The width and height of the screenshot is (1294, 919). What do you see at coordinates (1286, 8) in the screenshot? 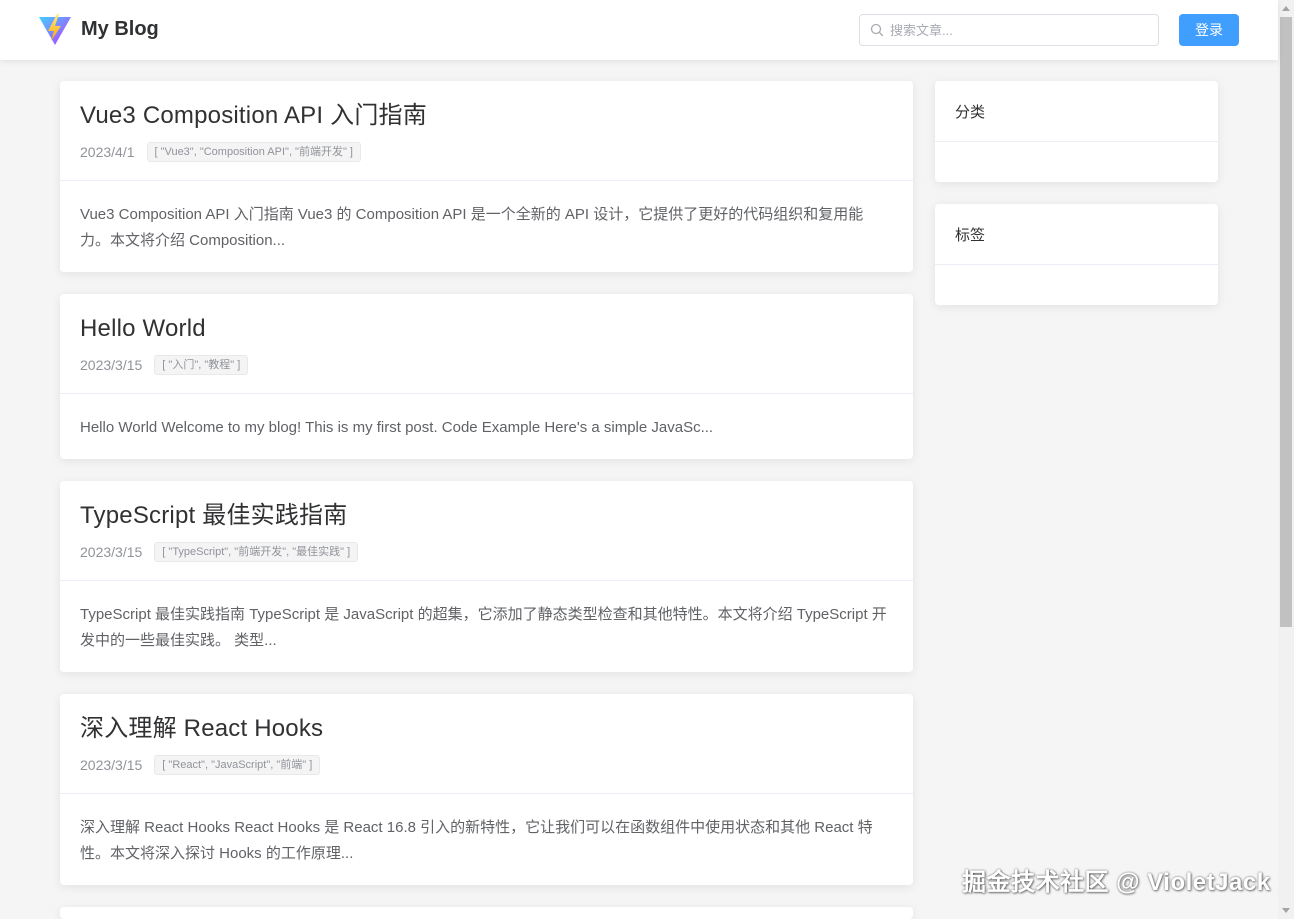
I see `scroll-up-arrow-icon` at bounding box center [1286, 8].